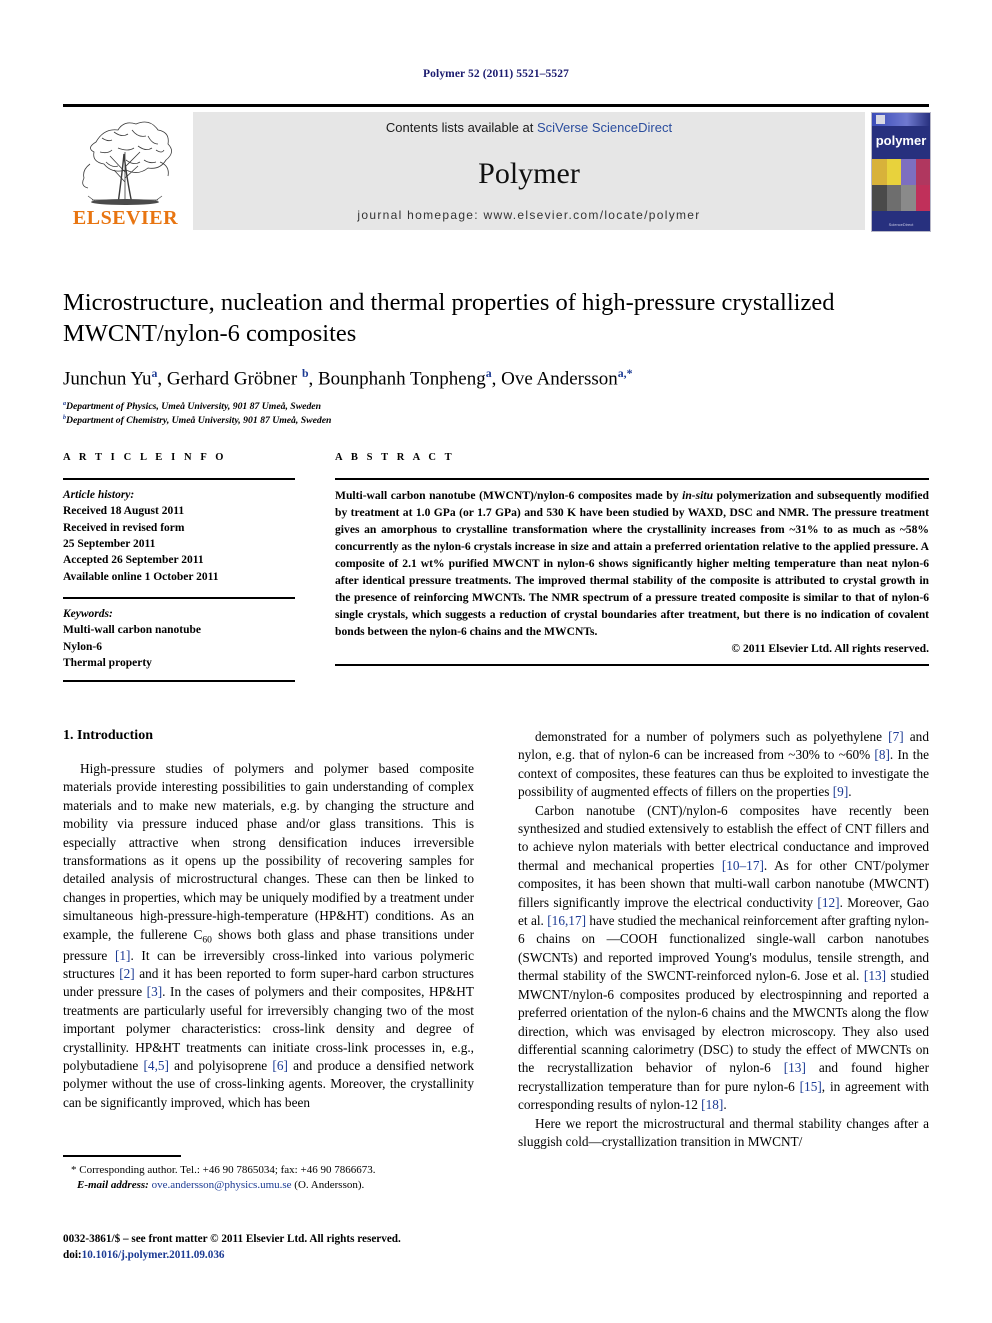  I want to click on history-line-0: Received 18 August 2011, so click(124, 511).